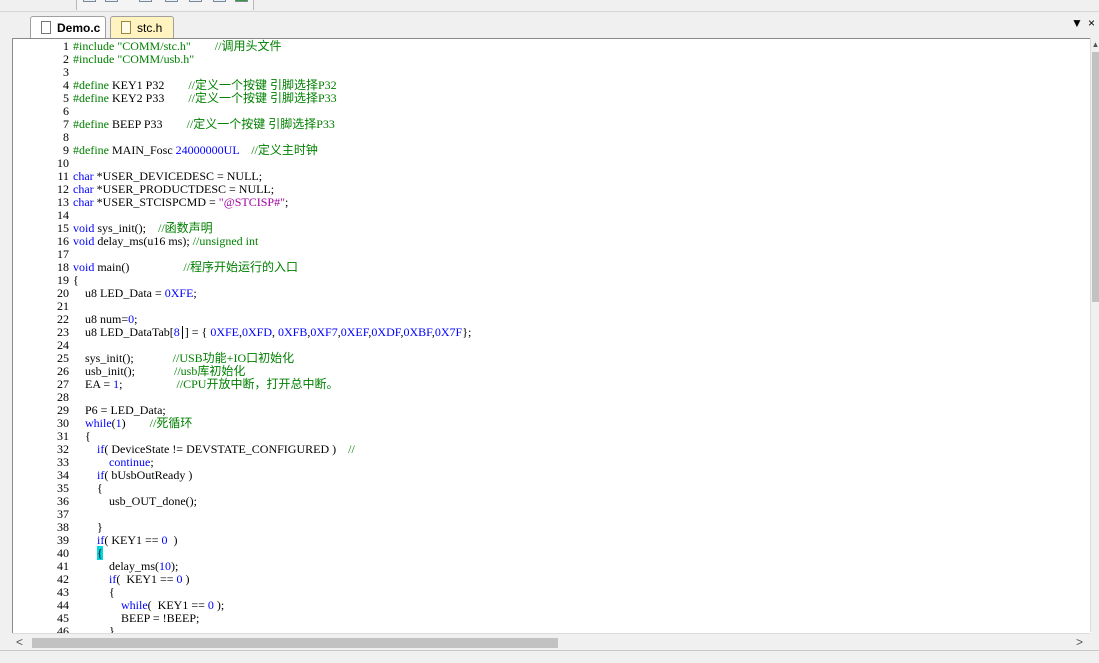  What do you see at coordinates (1095, 44) in the screenshot?
I see `scroll-up-icon: ▲` at bounding box center [1095, 44].